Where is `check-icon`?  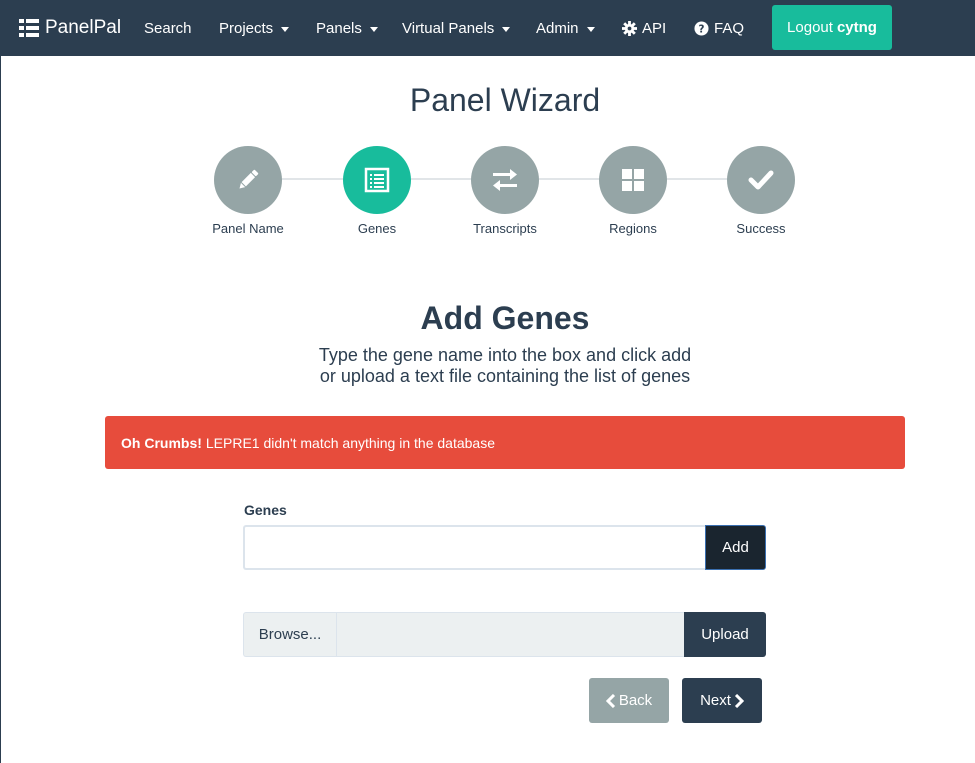 check-icon is located at coordinates (761, 180).